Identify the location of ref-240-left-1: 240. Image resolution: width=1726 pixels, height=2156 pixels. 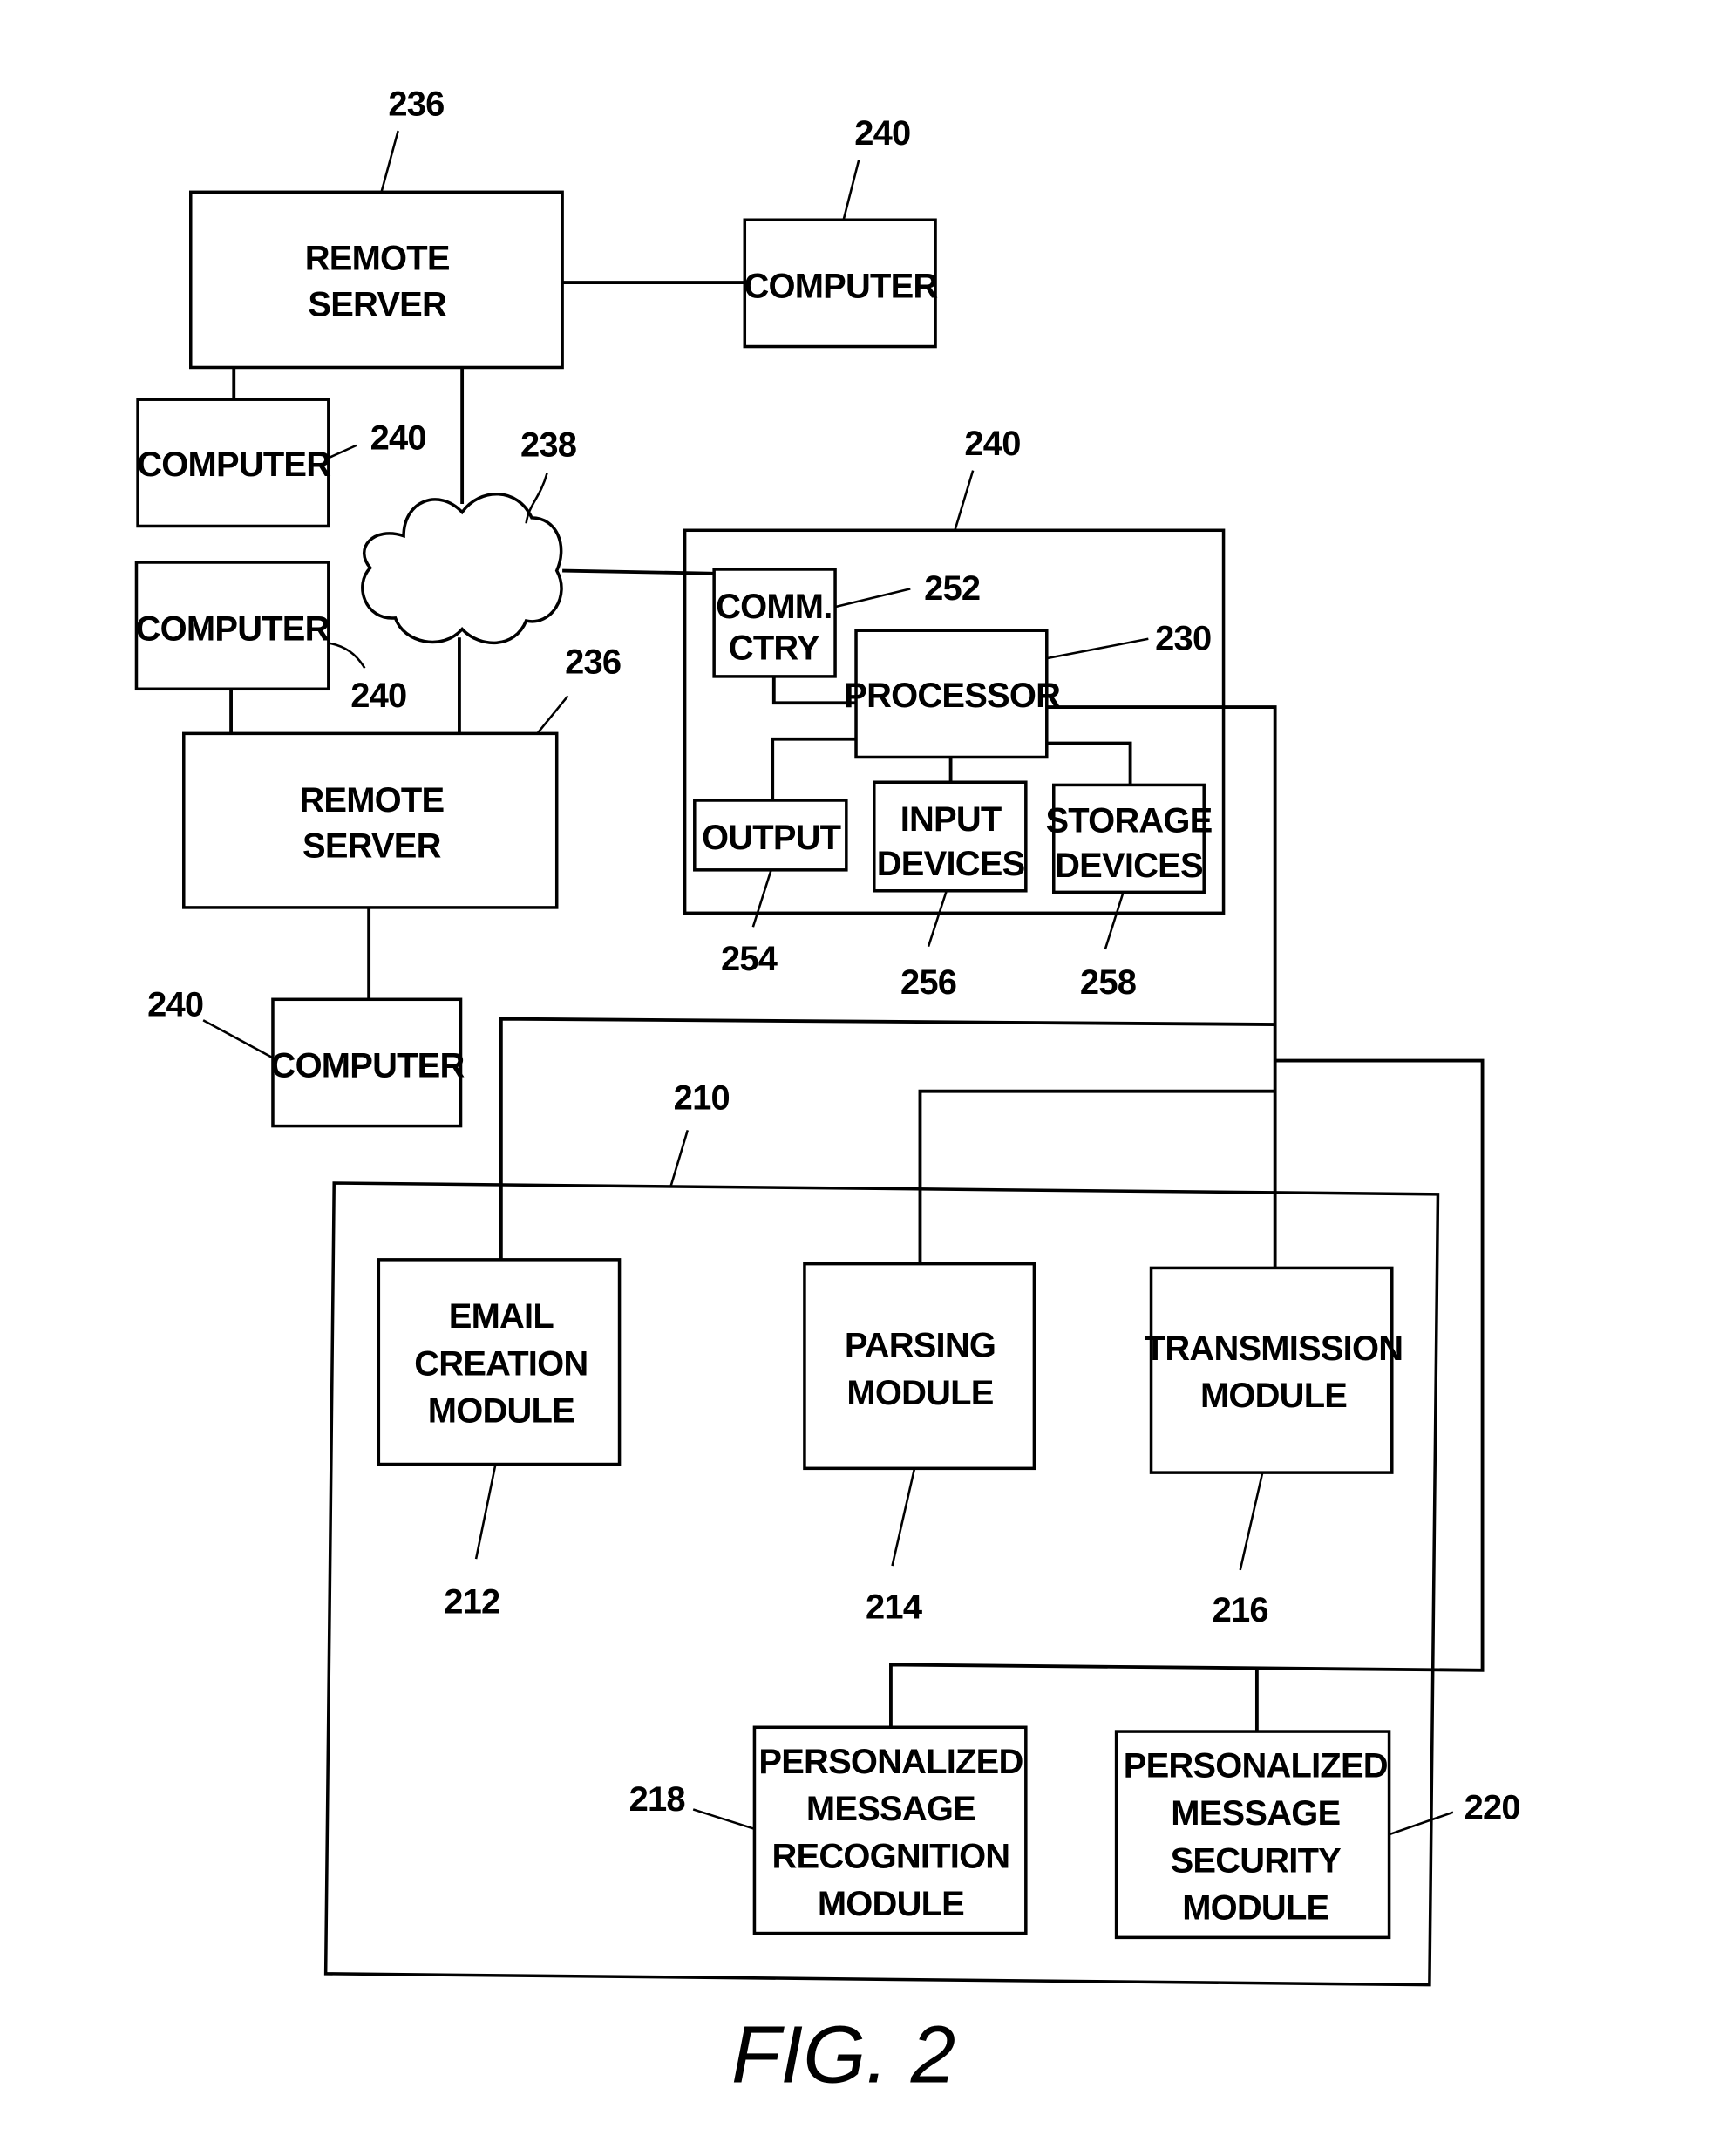
(398, 438).